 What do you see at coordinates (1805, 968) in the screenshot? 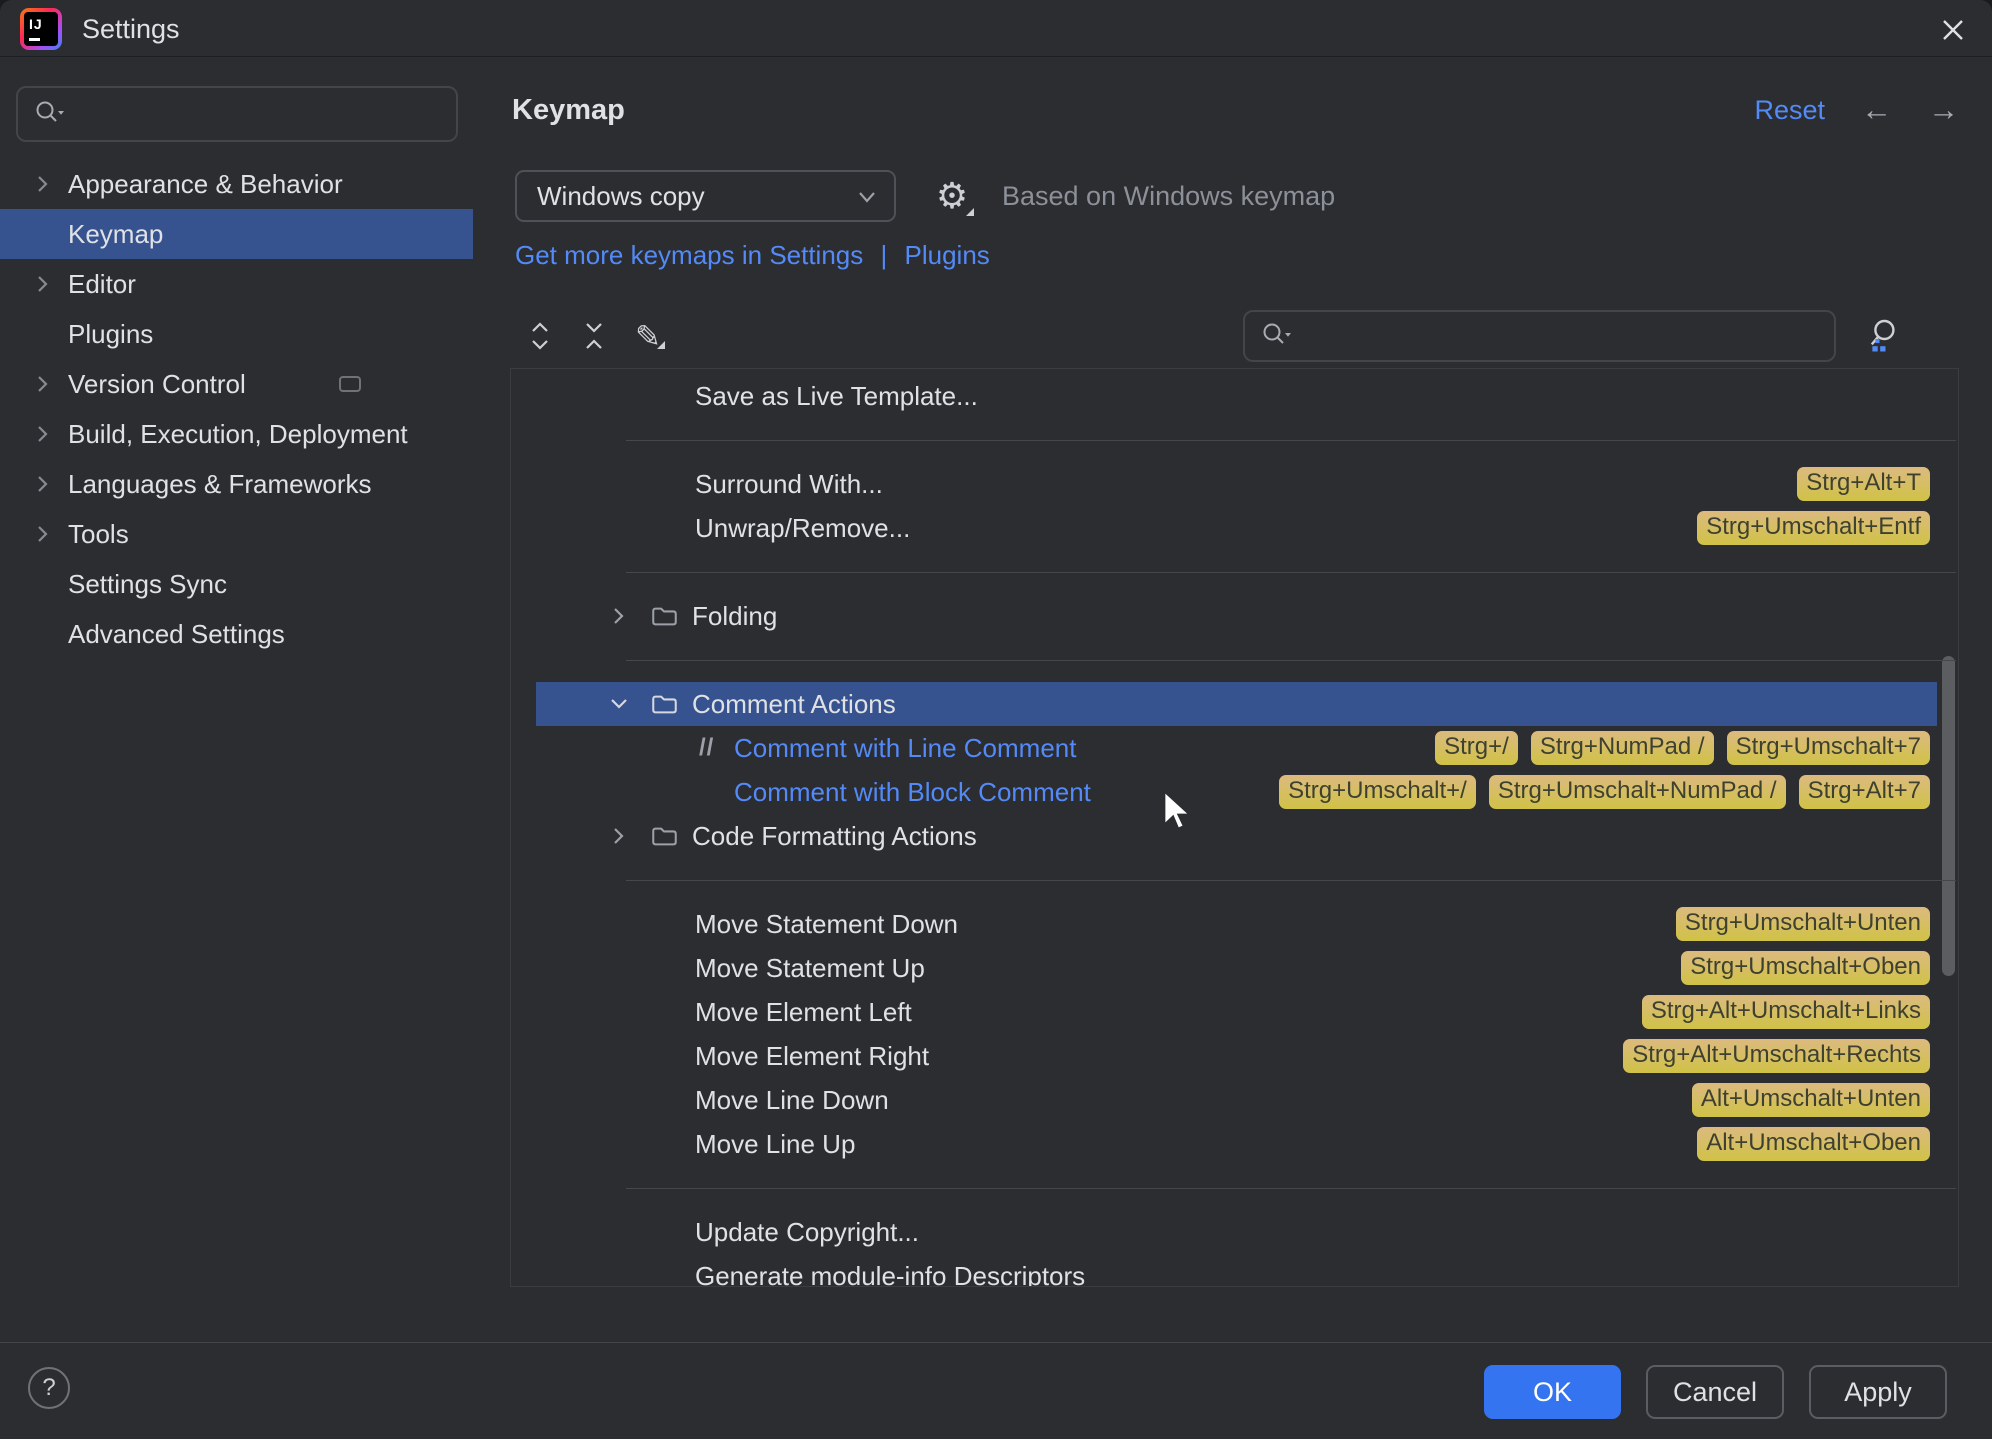
I see `shortcut-badge: Strg+Umschalt+Oben` at bounding box center [1805, 968].